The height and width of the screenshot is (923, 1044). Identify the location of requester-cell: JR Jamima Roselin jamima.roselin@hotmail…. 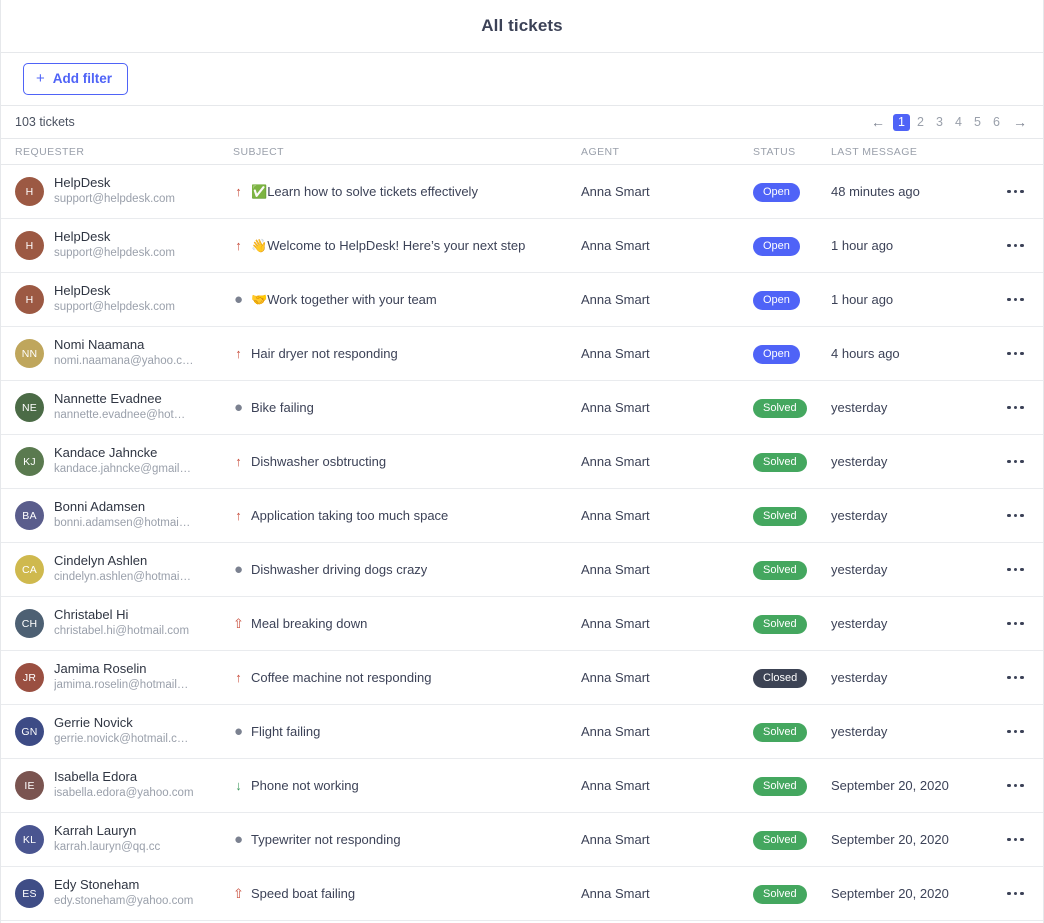
(117, 677).